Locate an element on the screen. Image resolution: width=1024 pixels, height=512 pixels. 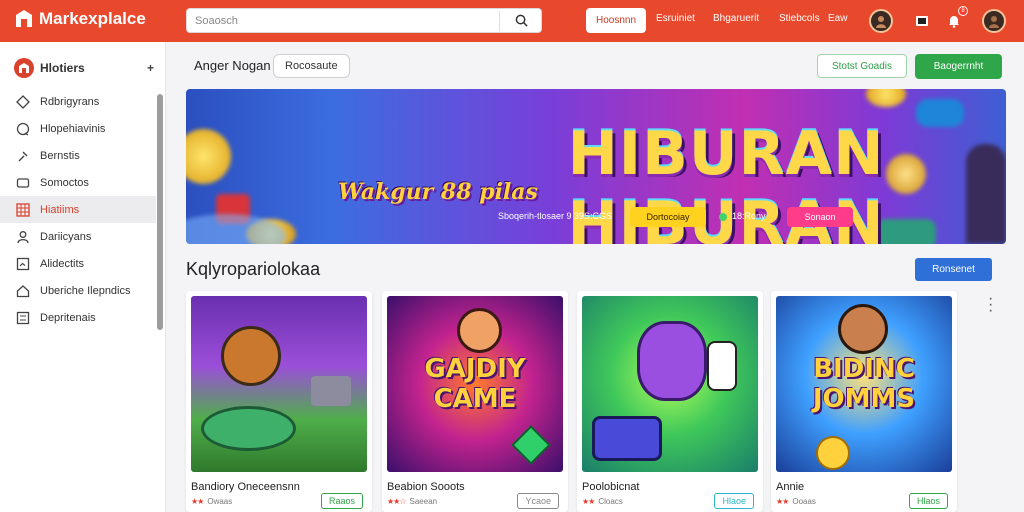
thumb-gem is located at coordinates (531, 445).